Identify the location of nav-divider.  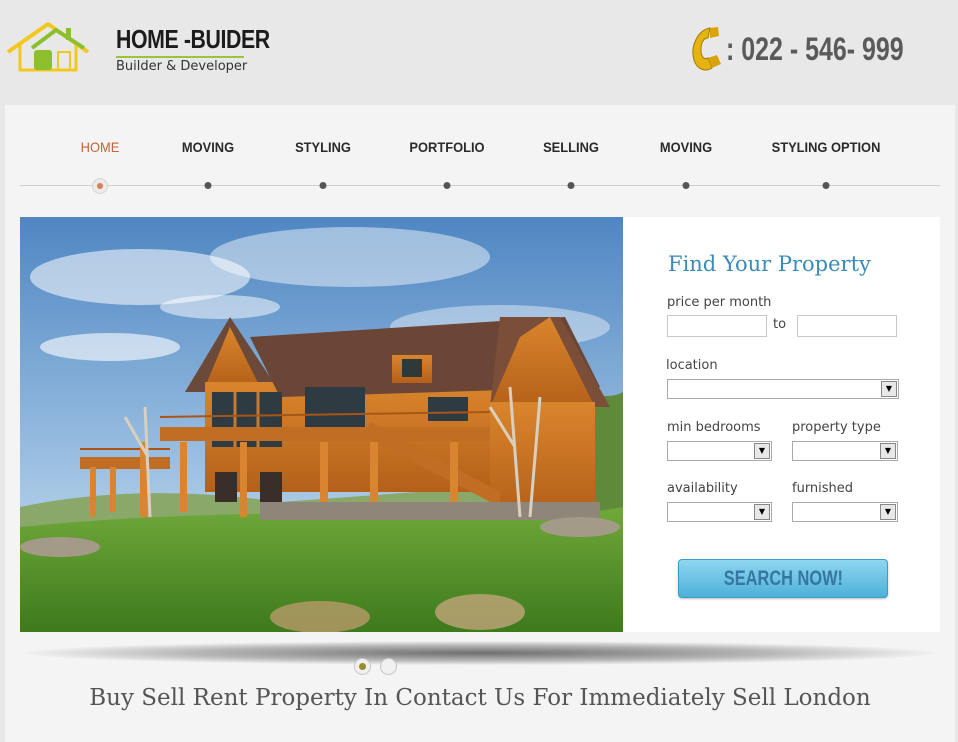
(480, 185).